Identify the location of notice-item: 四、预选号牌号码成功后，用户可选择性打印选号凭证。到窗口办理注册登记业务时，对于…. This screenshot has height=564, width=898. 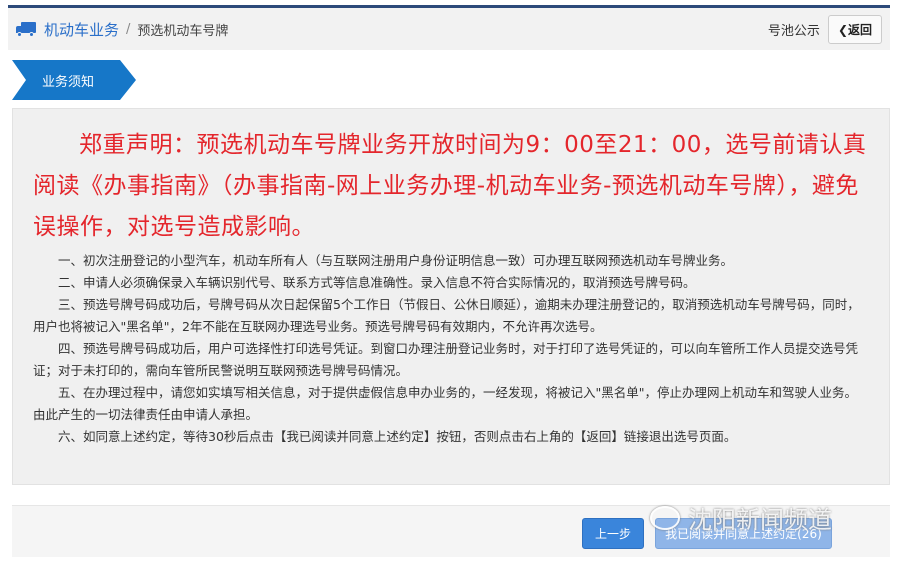
(446, 359).